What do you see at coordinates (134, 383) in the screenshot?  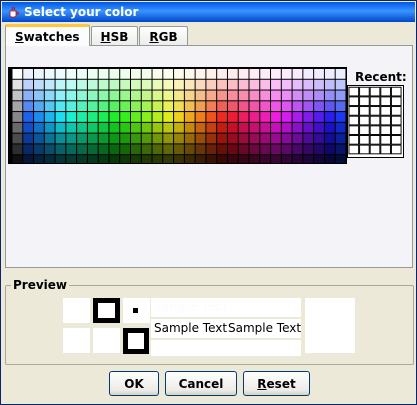 I see `ok-button: OK` at bounding box center [134, 383].